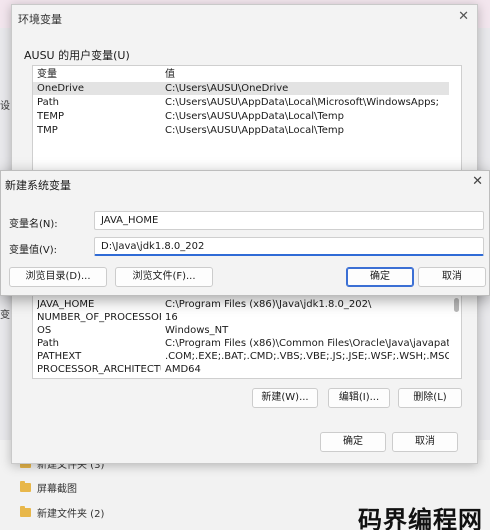 The image size is (490, 530). I want to click on variable-value: Windows_NT, so click(197, 330).